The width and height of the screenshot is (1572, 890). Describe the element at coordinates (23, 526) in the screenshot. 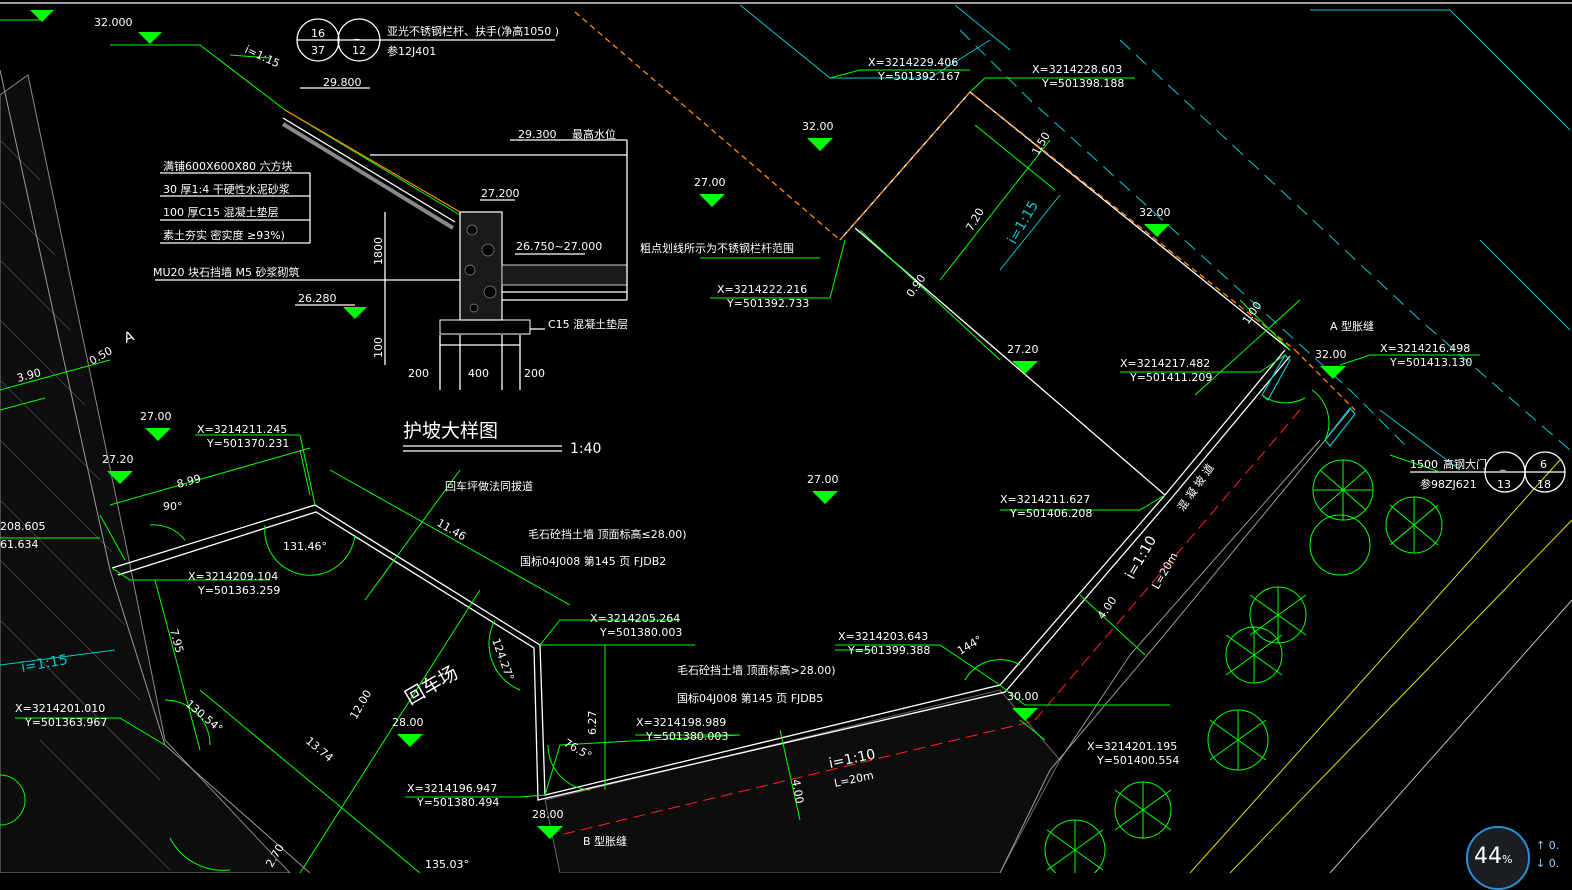

I see `left-edge-a: 208.605` at that location.